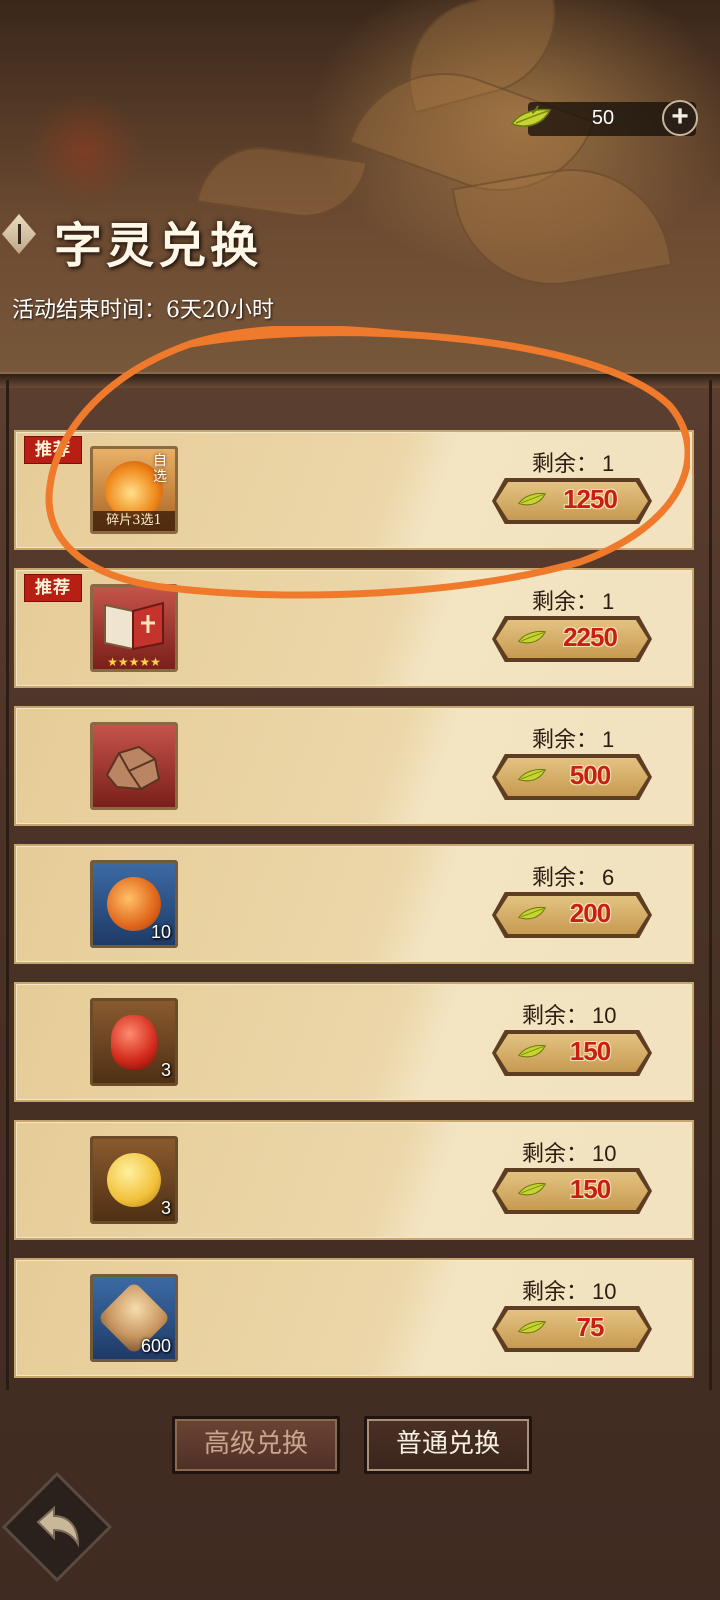 The image size is (720, 1600). I want to click on gold-coin-icon: 3, so click(134, 1180).